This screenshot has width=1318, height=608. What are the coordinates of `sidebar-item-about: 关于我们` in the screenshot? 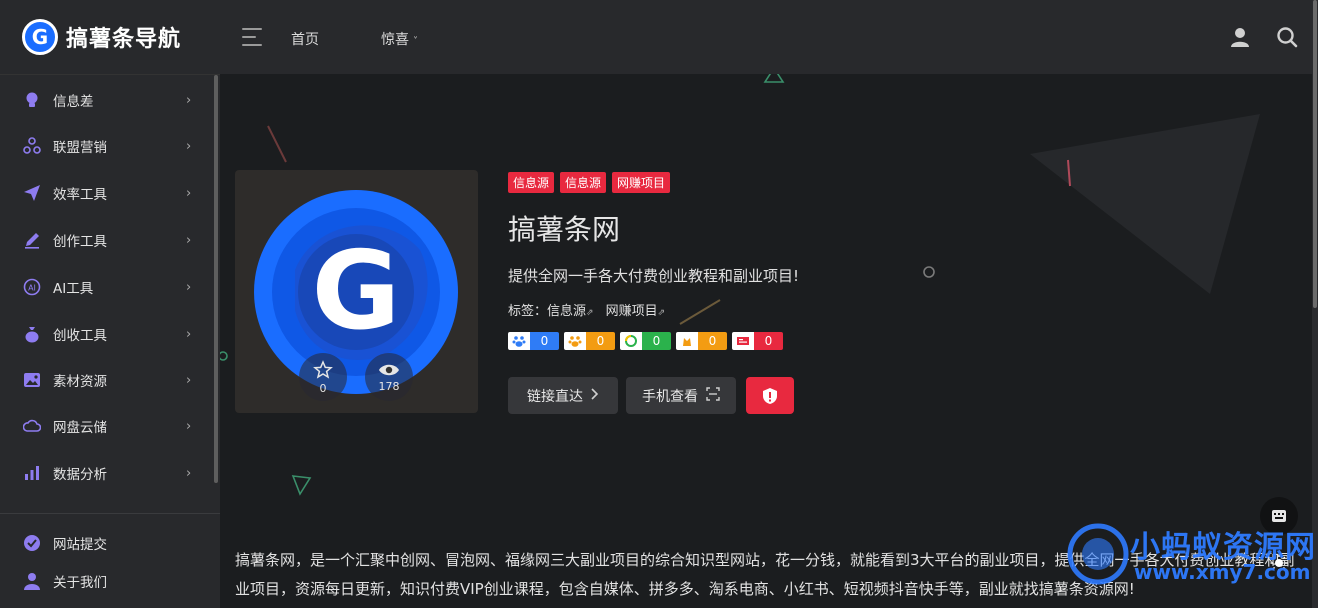 It's located at (106, 581).